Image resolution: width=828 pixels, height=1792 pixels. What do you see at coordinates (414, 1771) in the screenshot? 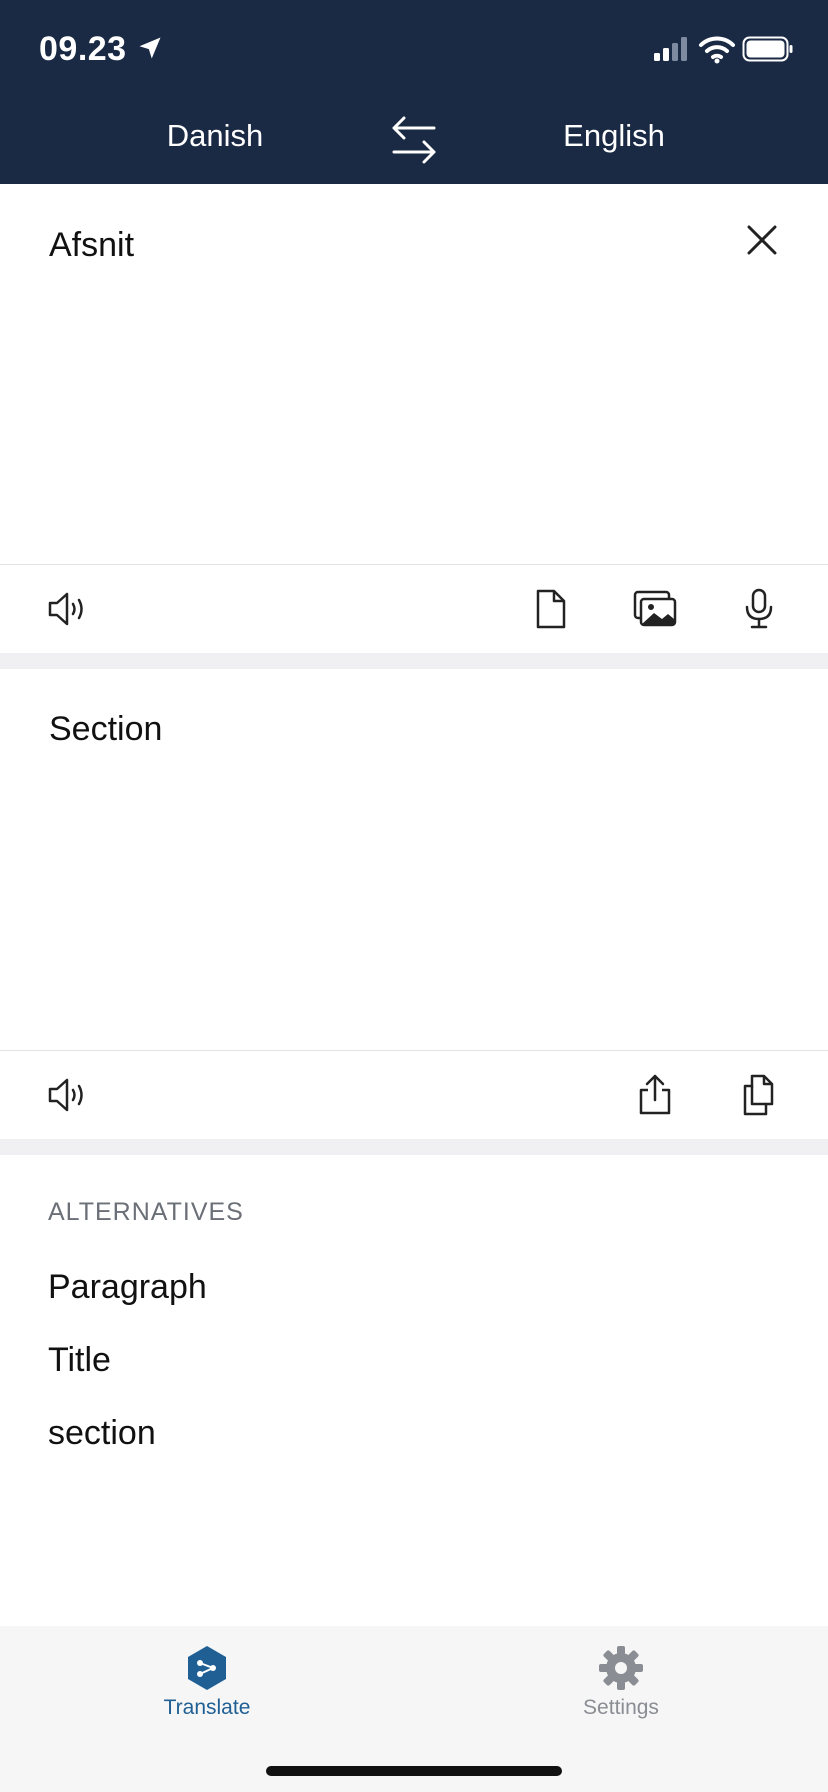
I see `home-indicator` at bounding box center [414, 1771].